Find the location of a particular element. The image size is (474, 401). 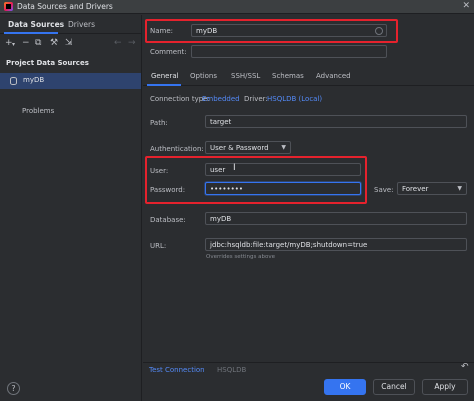

ok-button: OK is located at coordinates (345, 387).